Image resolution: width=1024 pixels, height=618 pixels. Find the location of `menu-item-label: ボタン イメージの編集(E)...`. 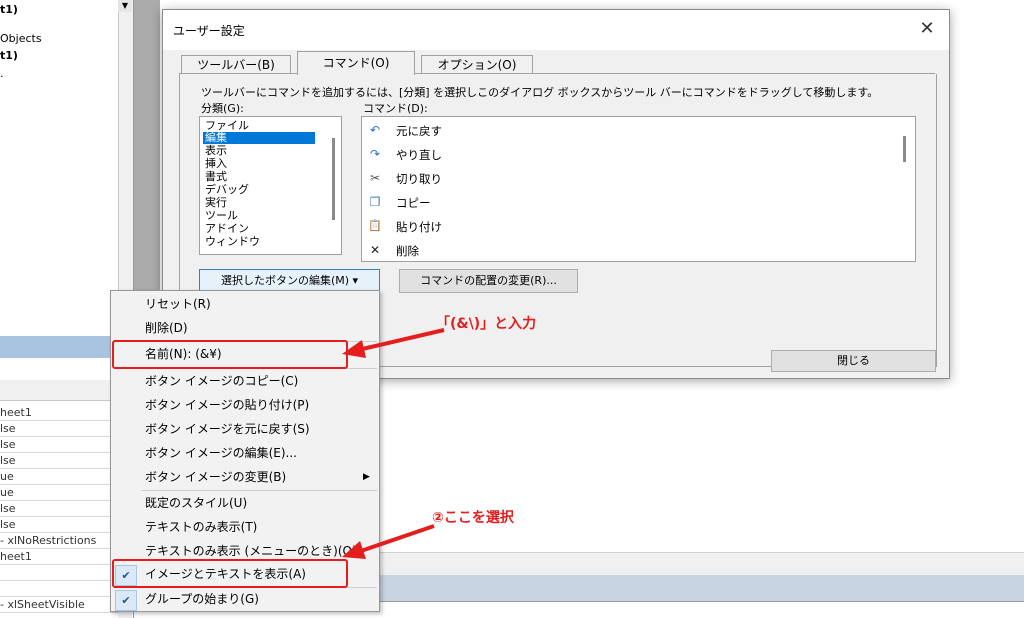

menu-item-label: ボタン イメージの編集(E)... is located at coordinates (221, 453).